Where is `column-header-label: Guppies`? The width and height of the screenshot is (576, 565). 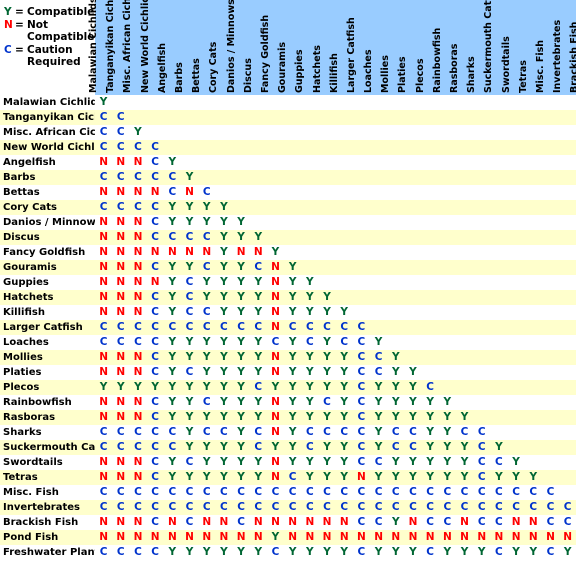
column-header-label: Guppies is located at coordinates (300, 71).